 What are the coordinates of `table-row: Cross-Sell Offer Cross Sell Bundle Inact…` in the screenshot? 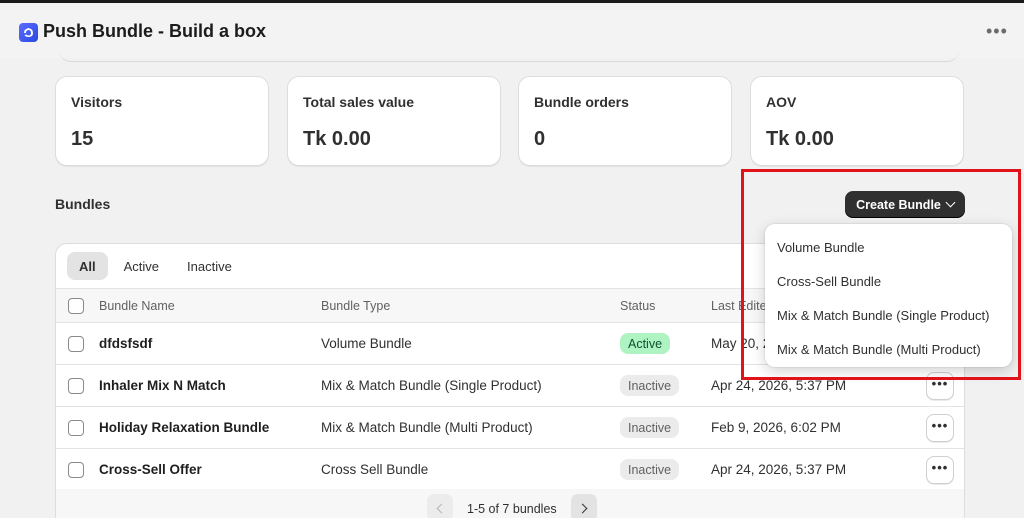 It's located at (510, 470).